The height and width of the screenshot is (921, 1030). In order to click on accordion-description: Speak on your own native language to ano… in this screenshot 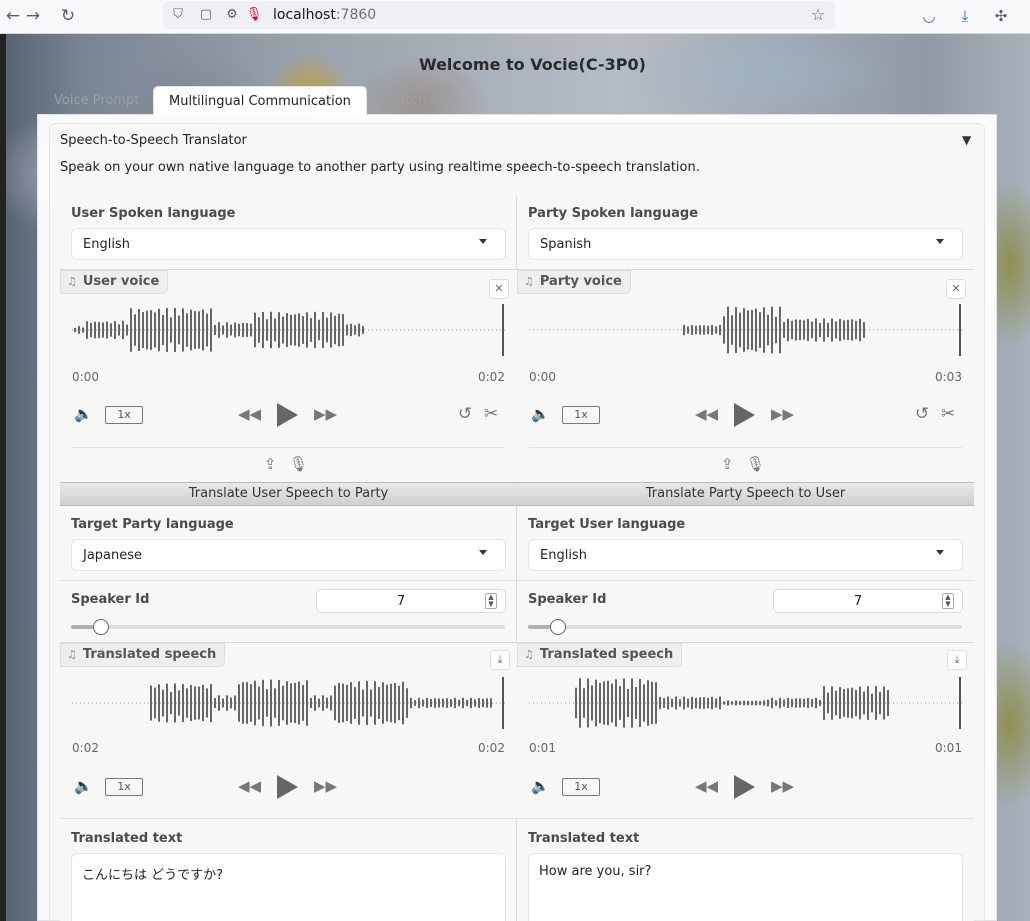, I will do `click(380, 167)`.